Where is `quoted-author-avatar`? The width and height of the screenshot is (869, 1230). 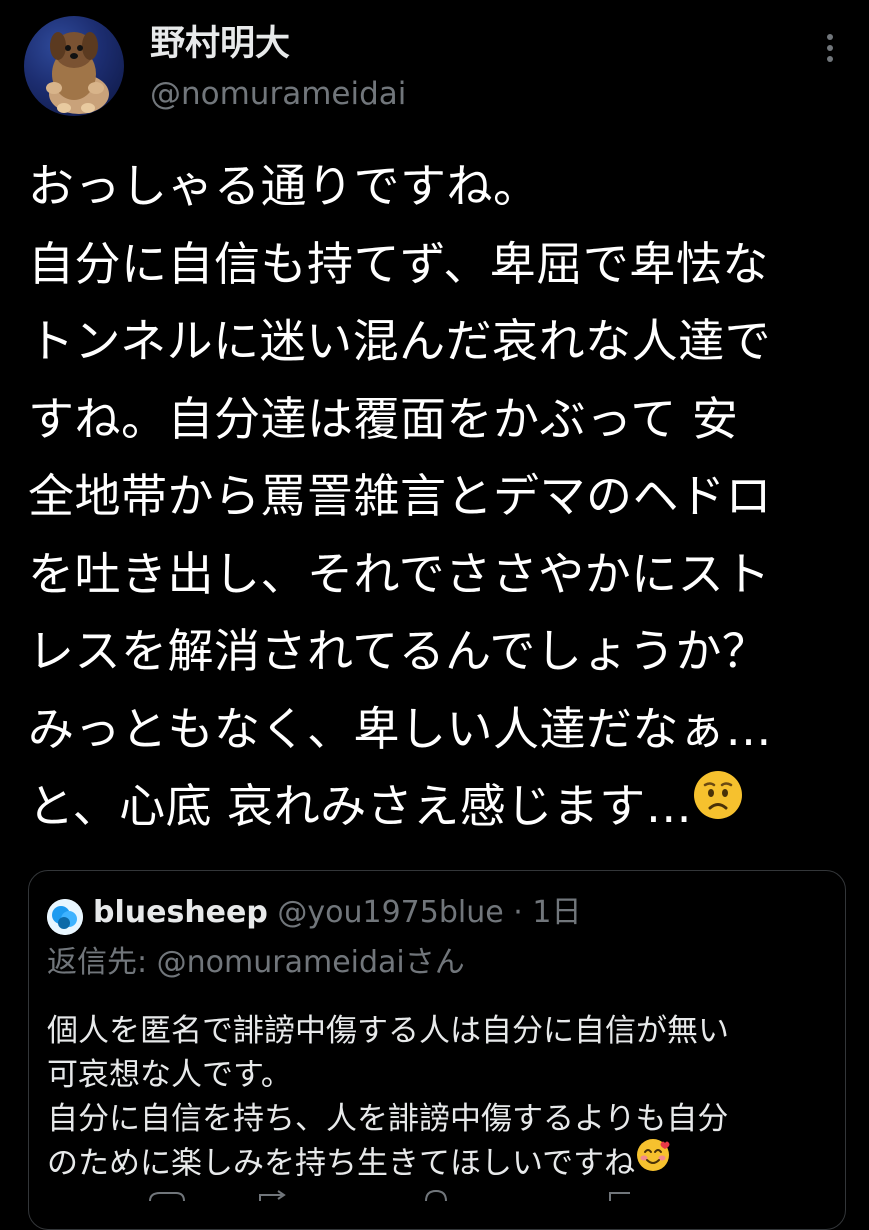
quoted-author-avatar is located at coordinates (65, 917).